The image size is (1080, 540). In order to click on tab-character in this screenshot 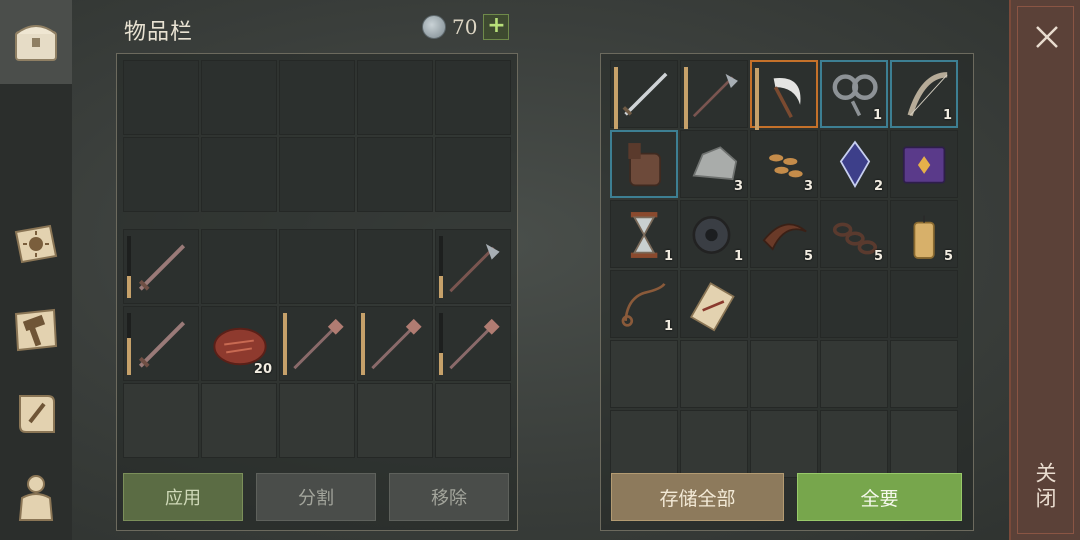, I will do `click(36, 498)`.